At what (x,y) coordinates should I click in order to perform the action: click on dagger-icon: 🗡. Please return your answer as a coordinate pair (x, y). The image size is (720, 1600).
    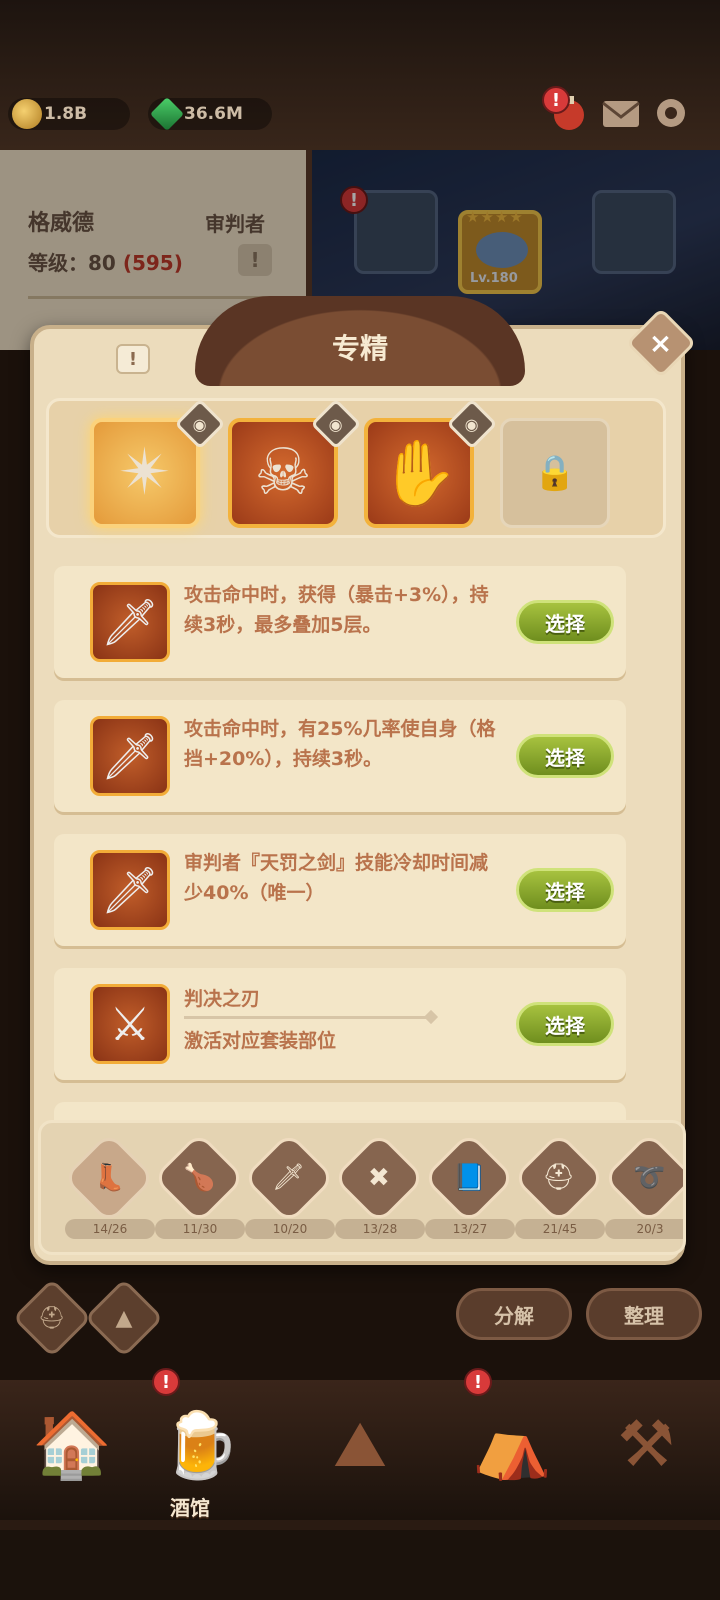
    Looking at the image, I should click on (130, 622).